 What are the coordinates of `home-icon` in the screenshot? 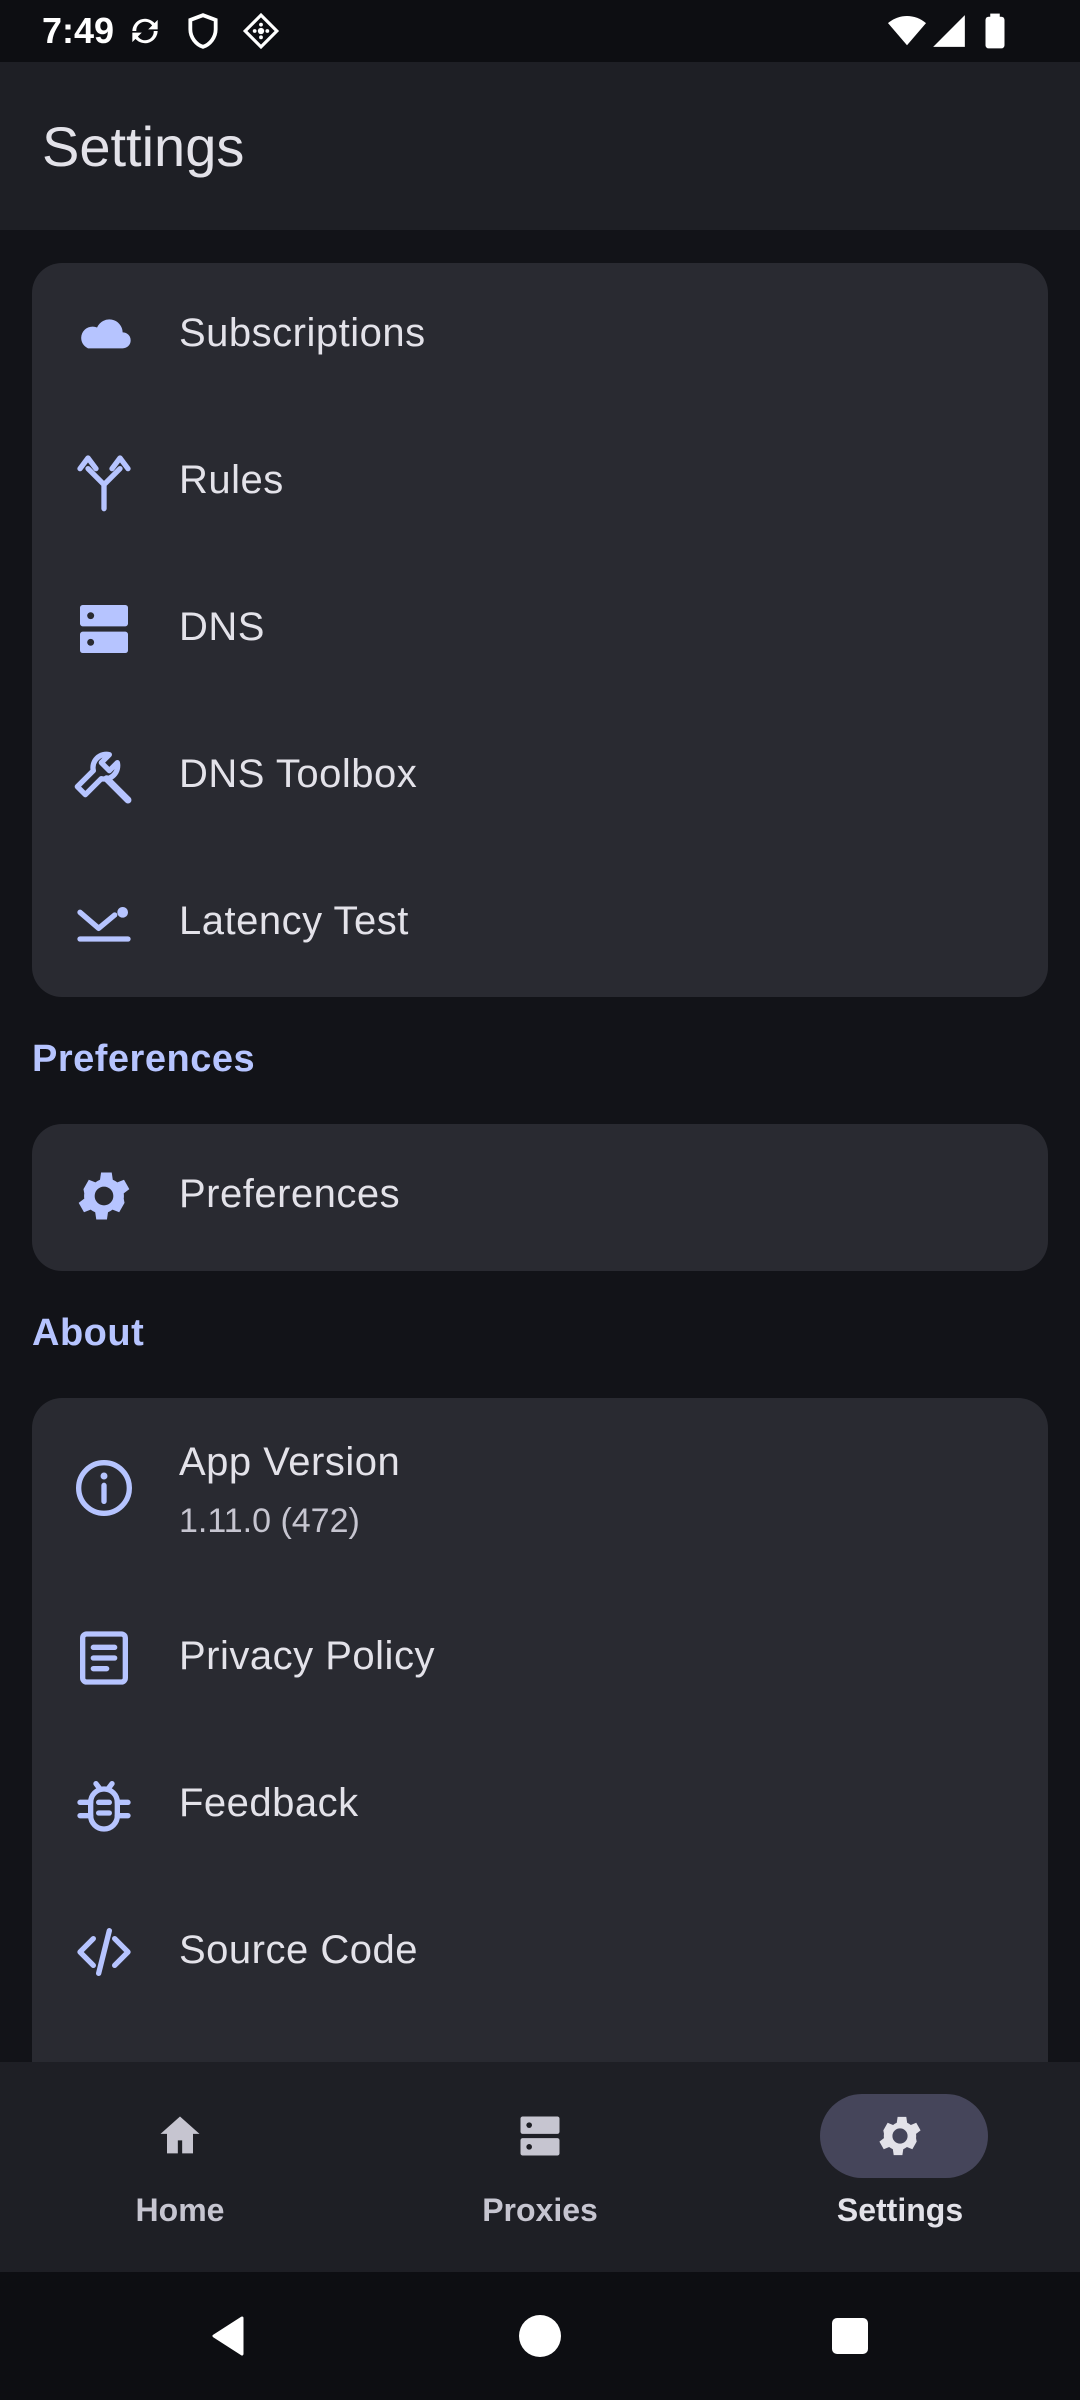 It's located at (180, 2135).